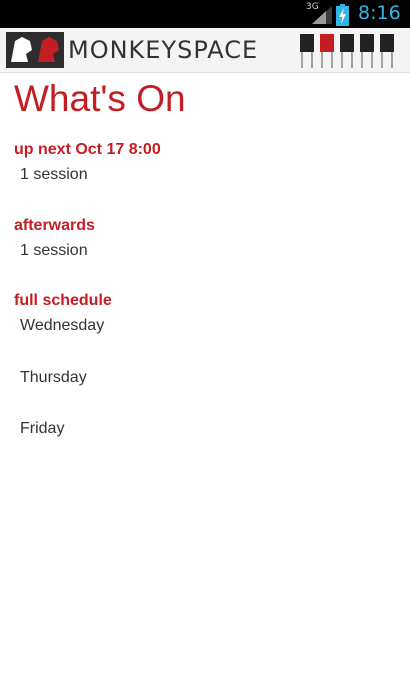 The width and height of the screenshot is (410, 680). I want to click on afterwards-session-count: 1 session, so click(54, 251).